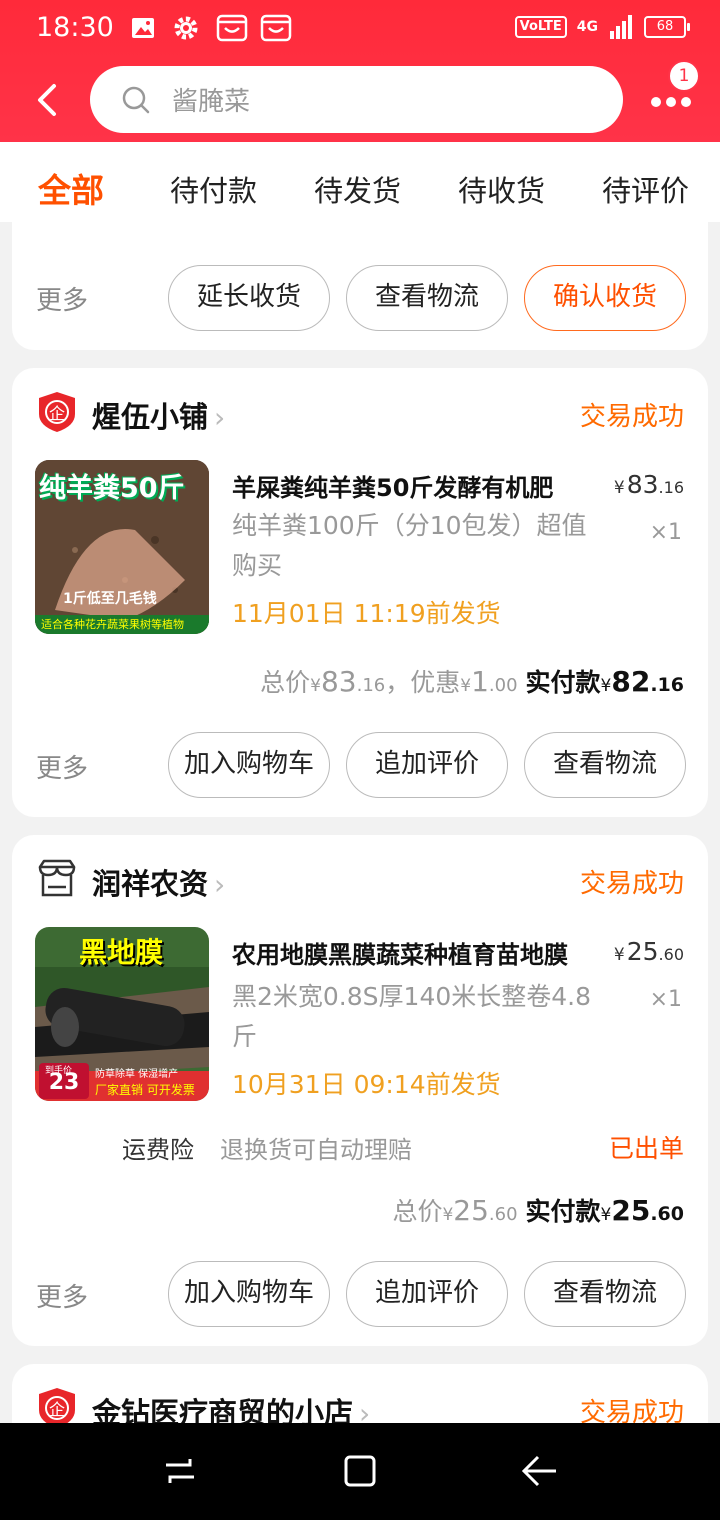 The width and height of the screenshot is (720, 1520). I want to click on price-tag-label: 到手价, so click(59, 1071).